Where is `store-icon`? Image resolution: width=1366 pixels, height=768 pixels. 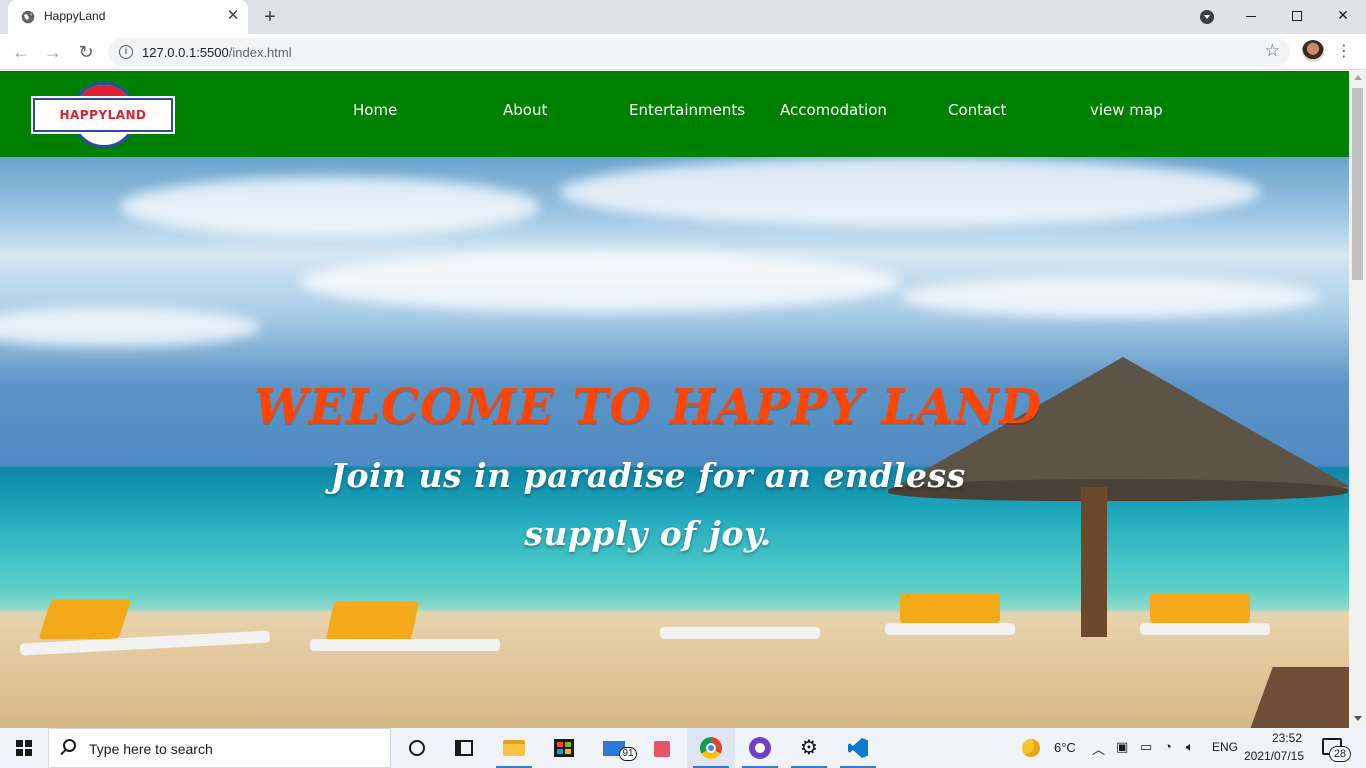
store-icon is located at coordinates (564, 748).